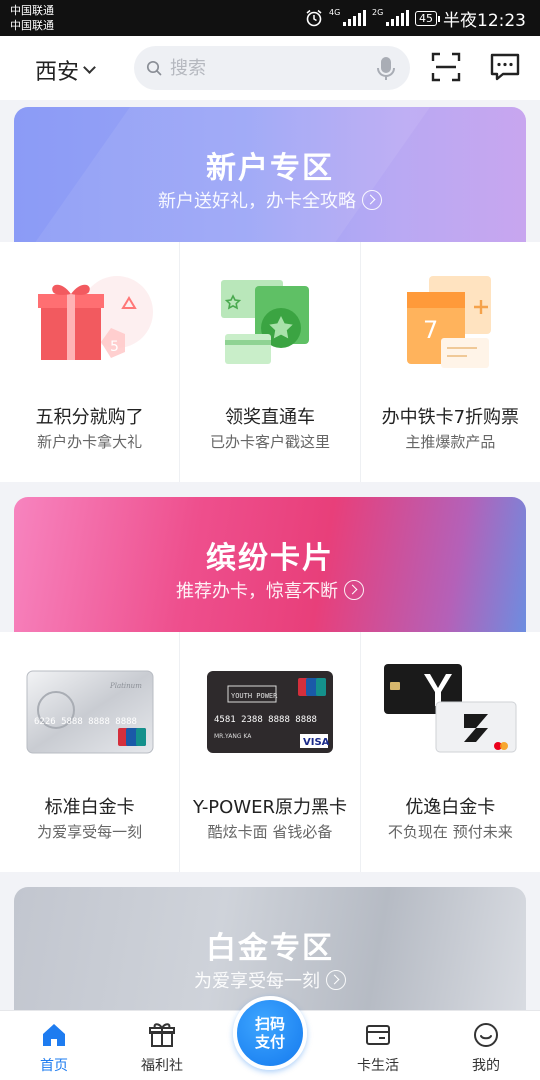  I want to click on svg-text: 5, so click(114, 347).